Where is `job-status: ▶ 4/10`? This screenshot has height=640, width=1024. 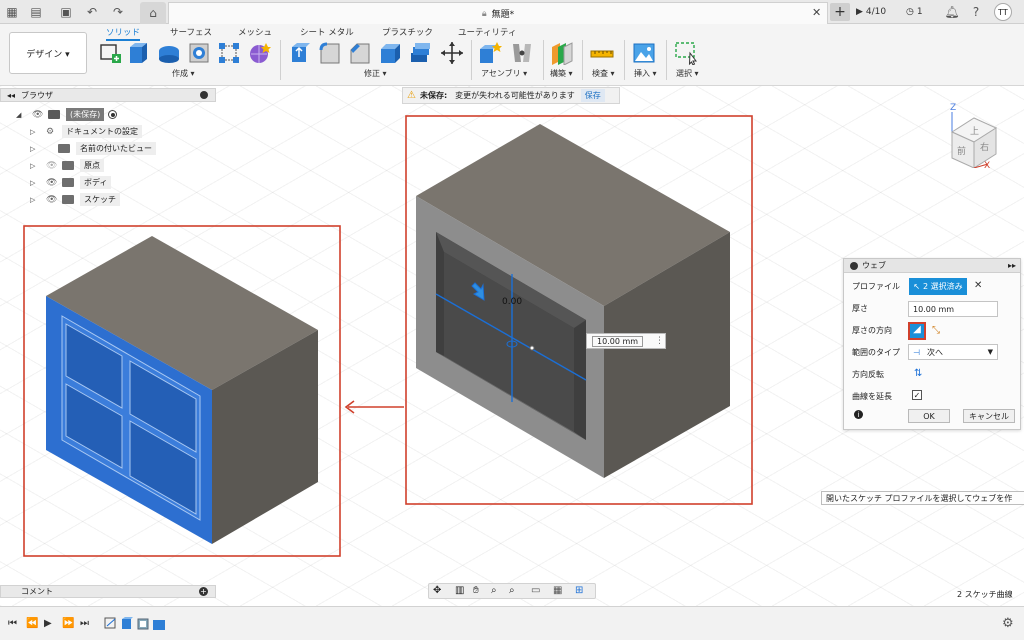
job-status: ▶ 4/10 is located at coordinates (871, 12).